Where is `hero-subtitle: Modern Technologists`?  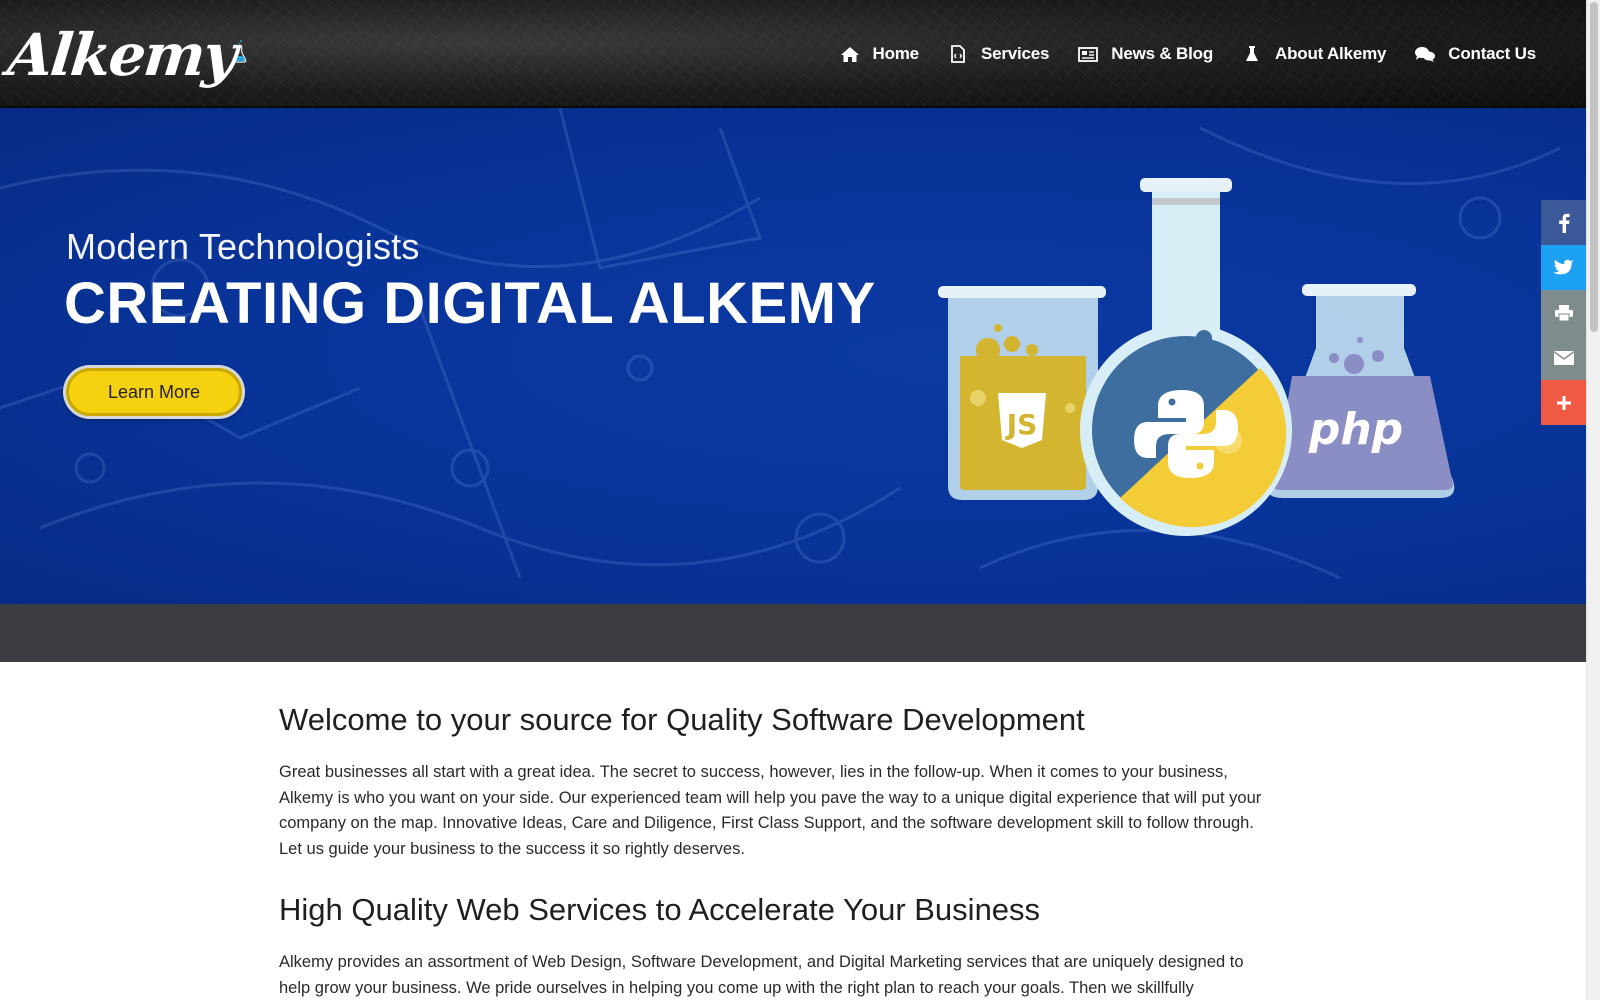 hero-subtitle: Modern Technologists is located at coordinates (243, 246).